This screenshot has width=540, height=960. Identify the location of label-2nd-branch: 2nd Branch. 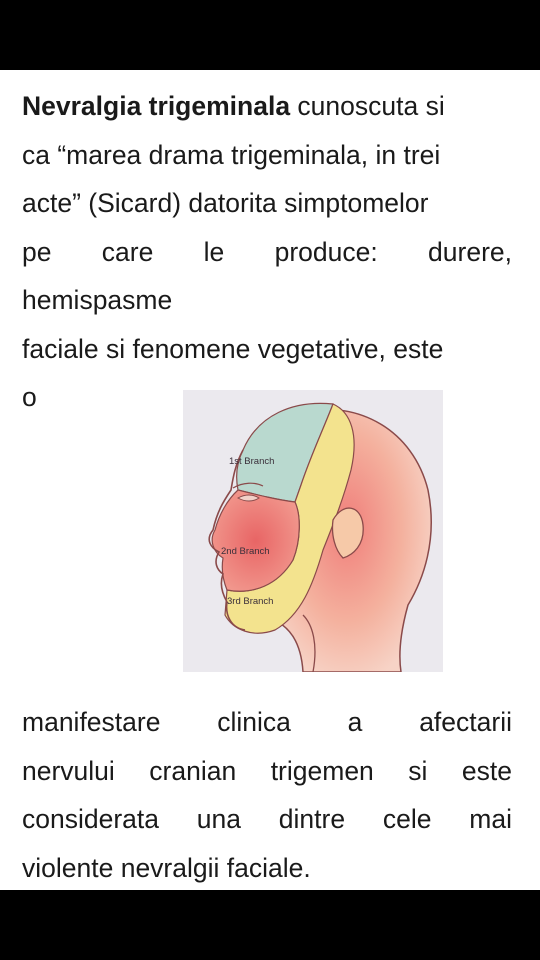
(245, 551).